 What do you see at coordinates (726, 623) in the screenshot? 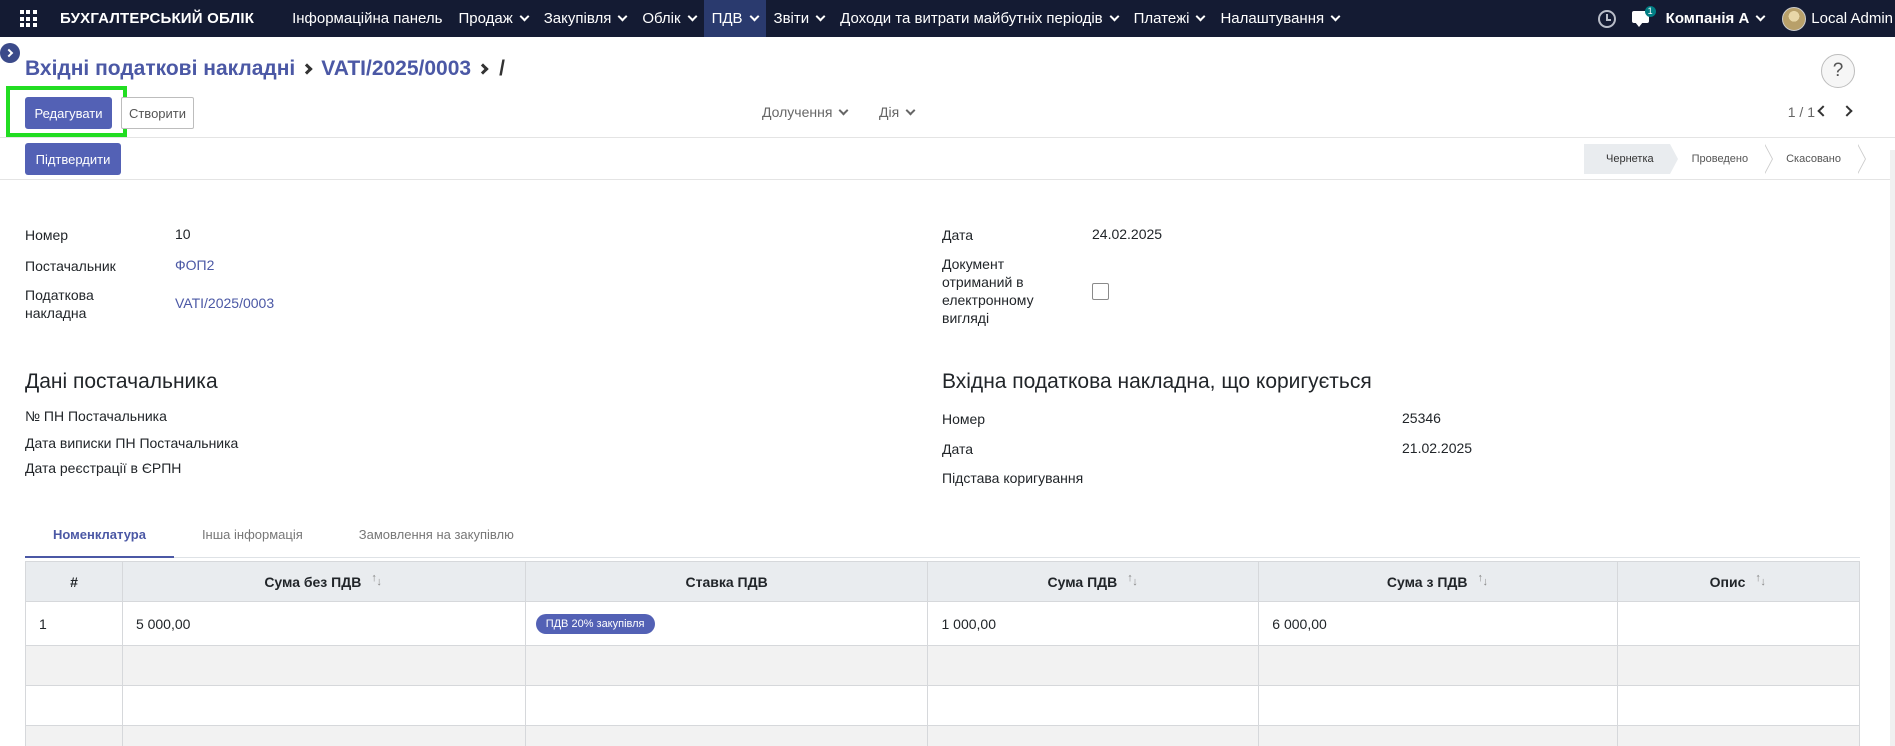
I see `cell-vat-rate: ПДВ 20% закупівля` at bounding box center [726, 623].